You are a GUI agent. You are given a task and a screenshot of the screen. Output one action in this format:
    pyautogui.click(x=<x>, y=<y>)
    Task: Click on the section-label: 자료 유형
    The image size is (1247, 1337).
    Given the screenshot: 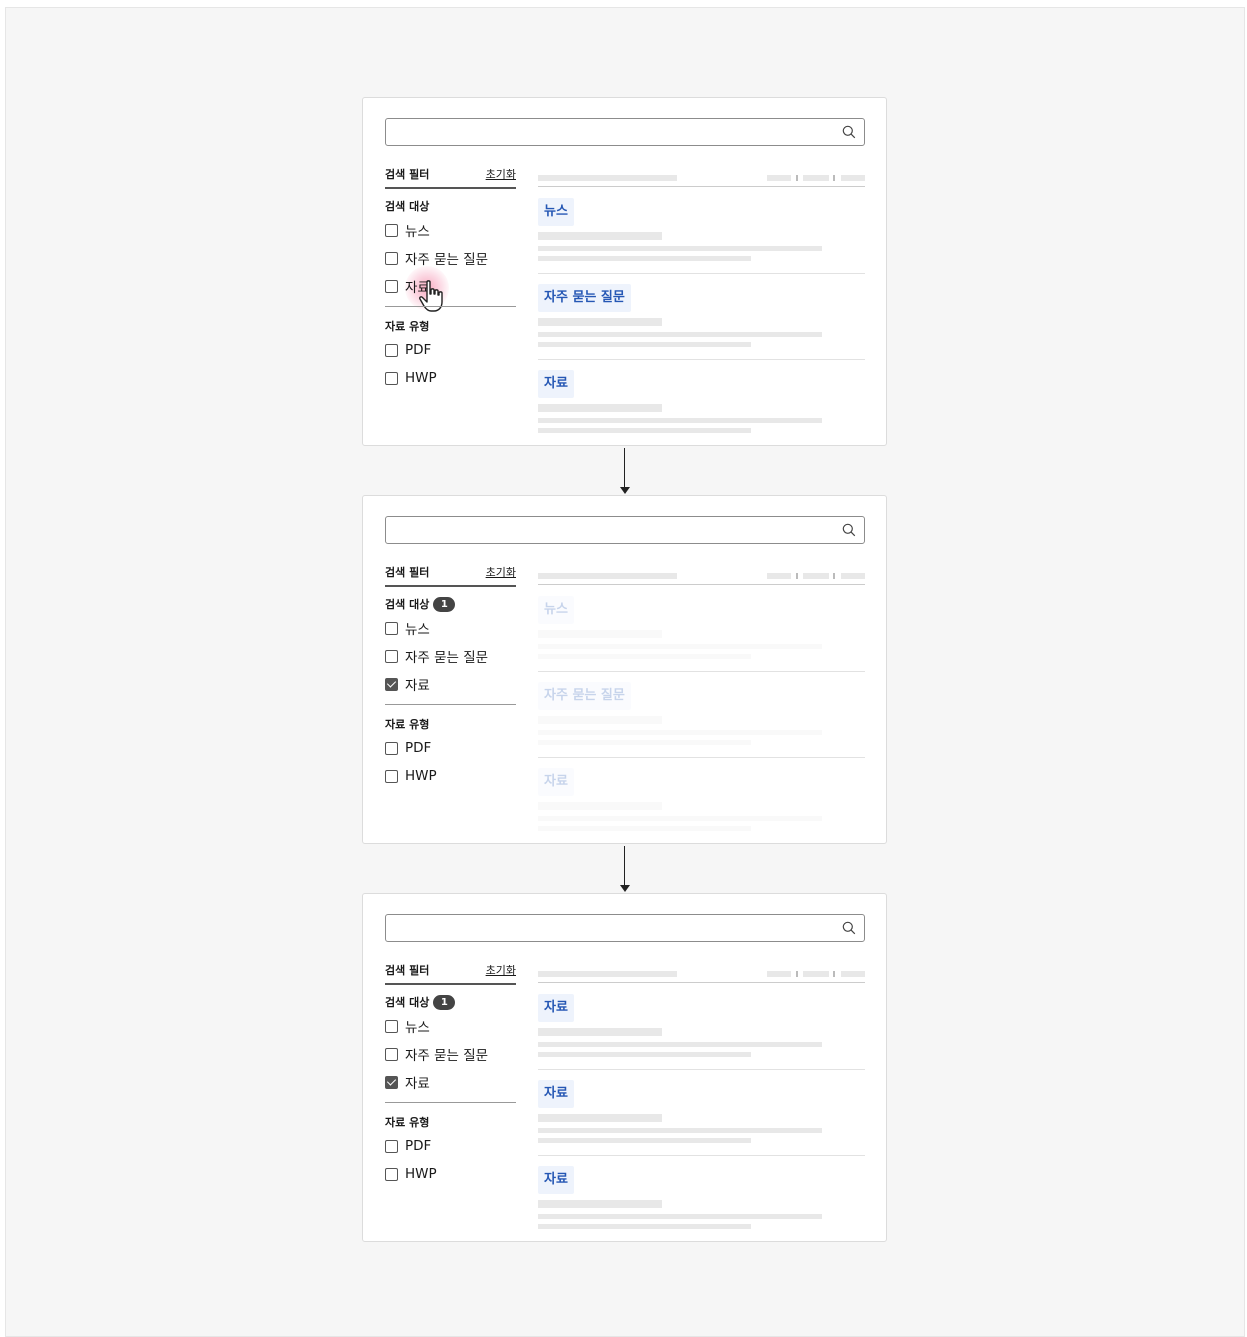 What is the action you would take?
    pyautogui.click(x=407, y=326)
    